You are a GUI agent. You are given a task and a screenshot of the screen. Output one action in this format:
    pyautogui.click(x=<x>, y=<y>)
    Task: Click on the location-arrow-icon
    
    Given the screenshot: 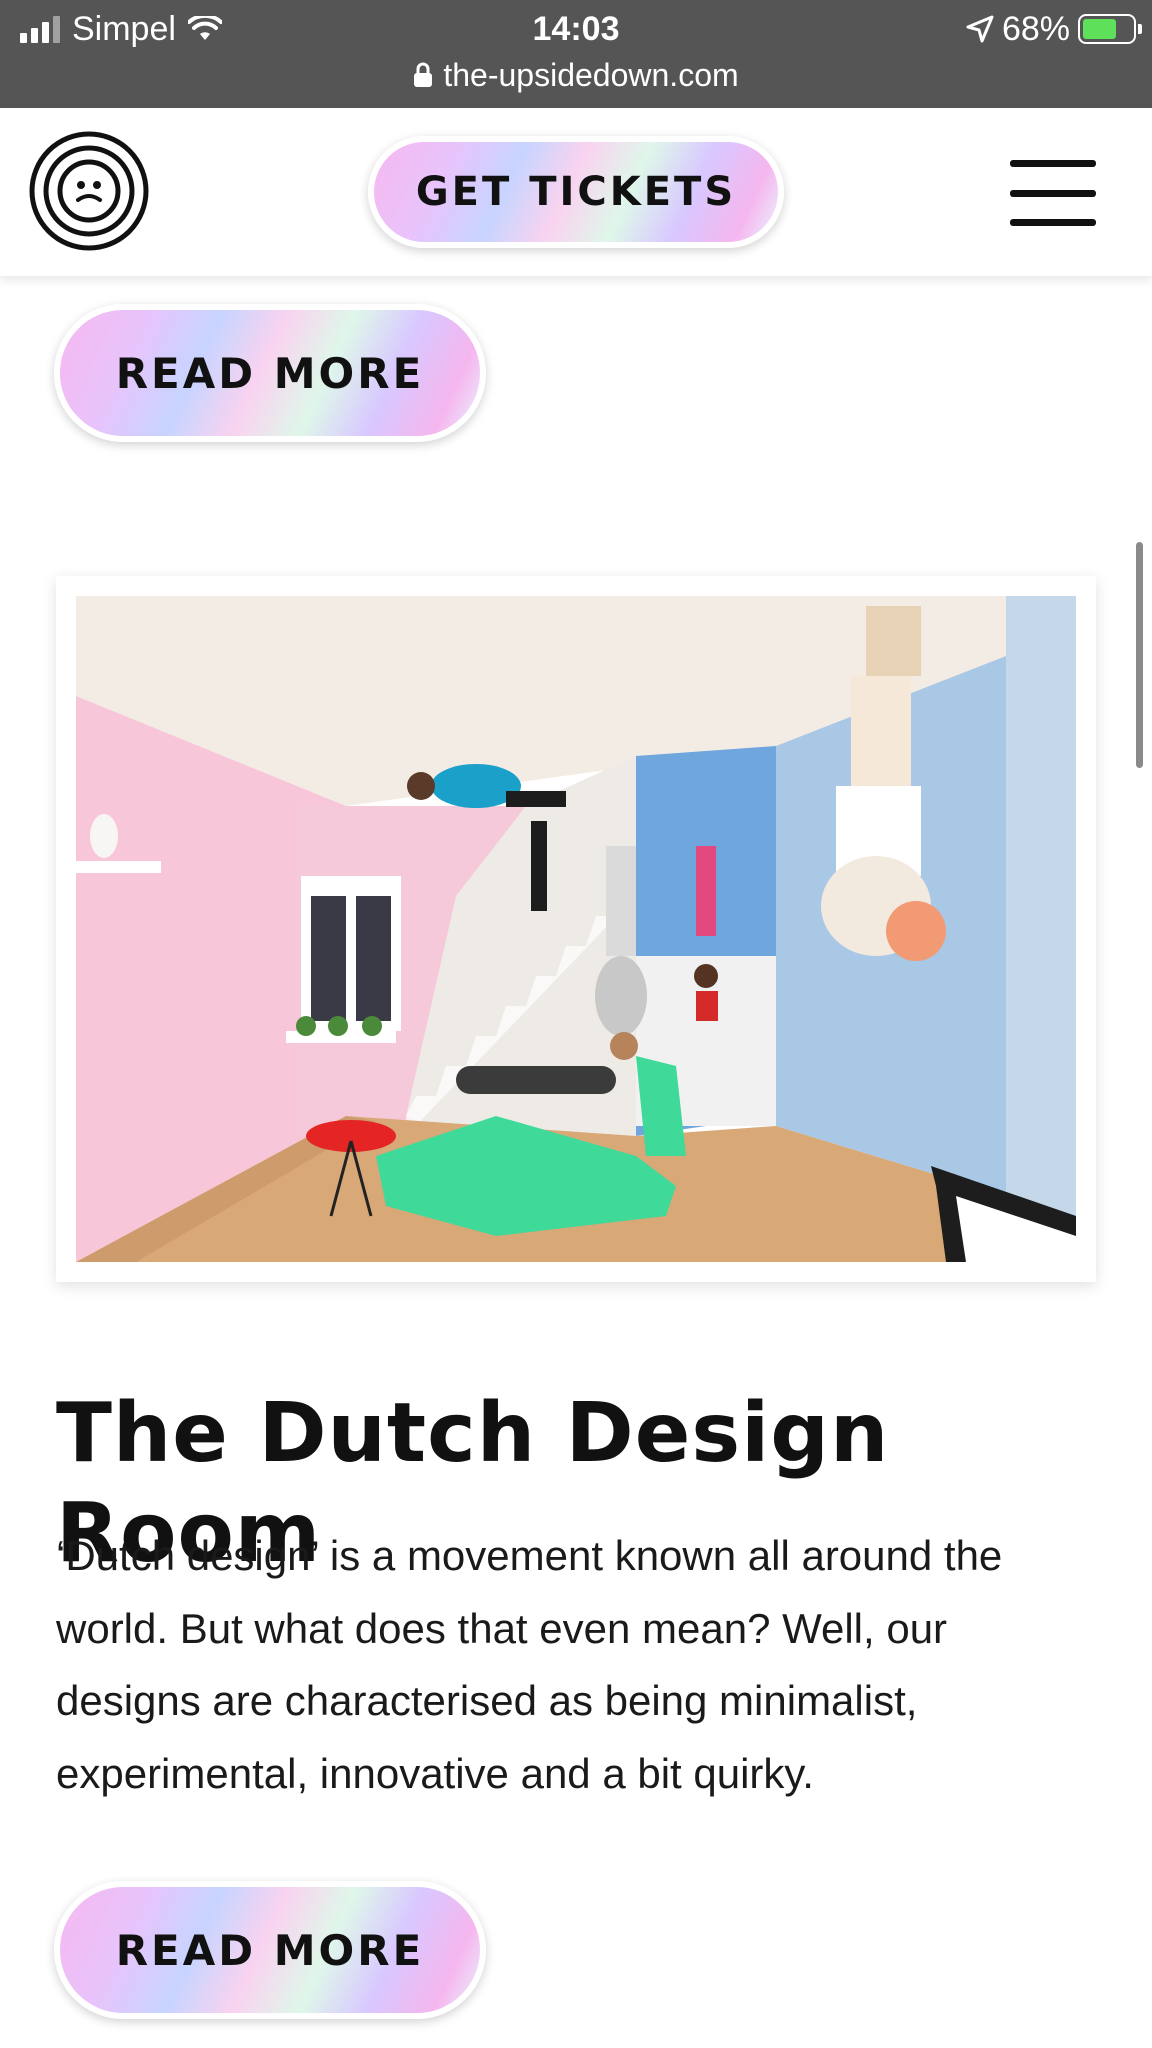 What is the action you would take?
    pyautogui.click(x=980, y=29)
    